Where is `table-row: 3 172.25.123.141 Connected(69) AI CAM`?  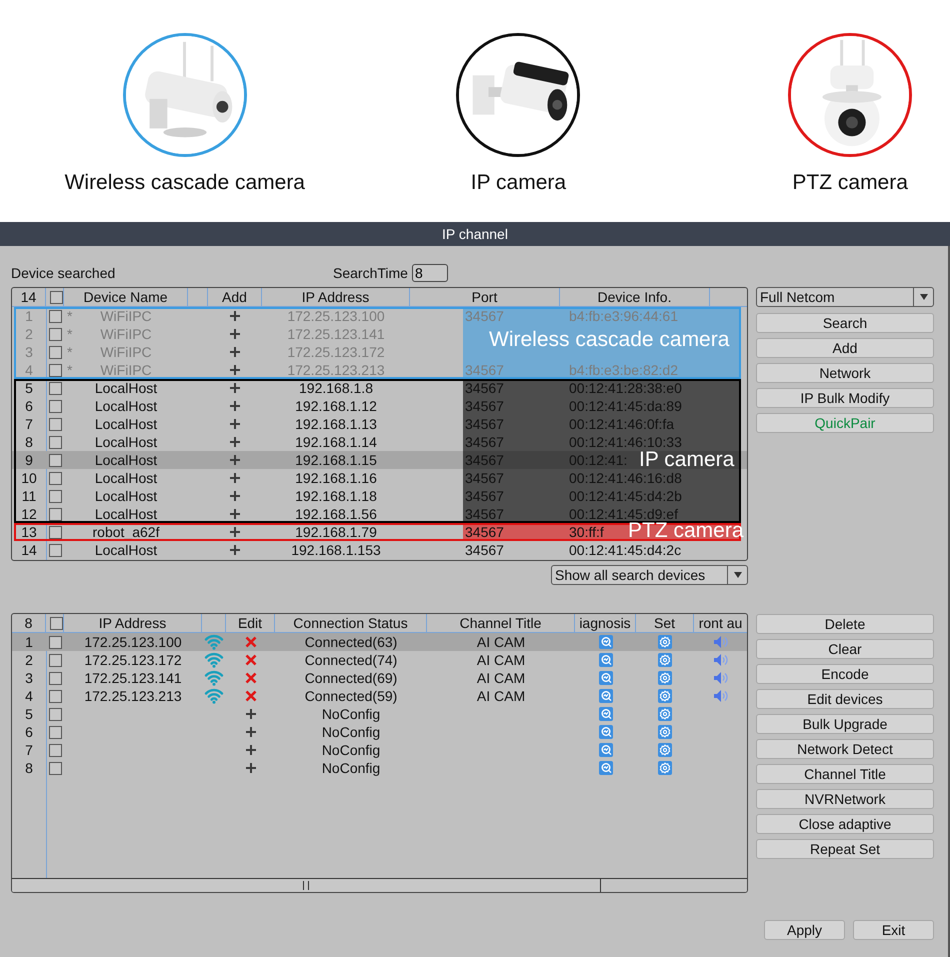
table-row: 3 172.25.123.141 Connected(69) AI CAM is located at coordinates (379, 678).